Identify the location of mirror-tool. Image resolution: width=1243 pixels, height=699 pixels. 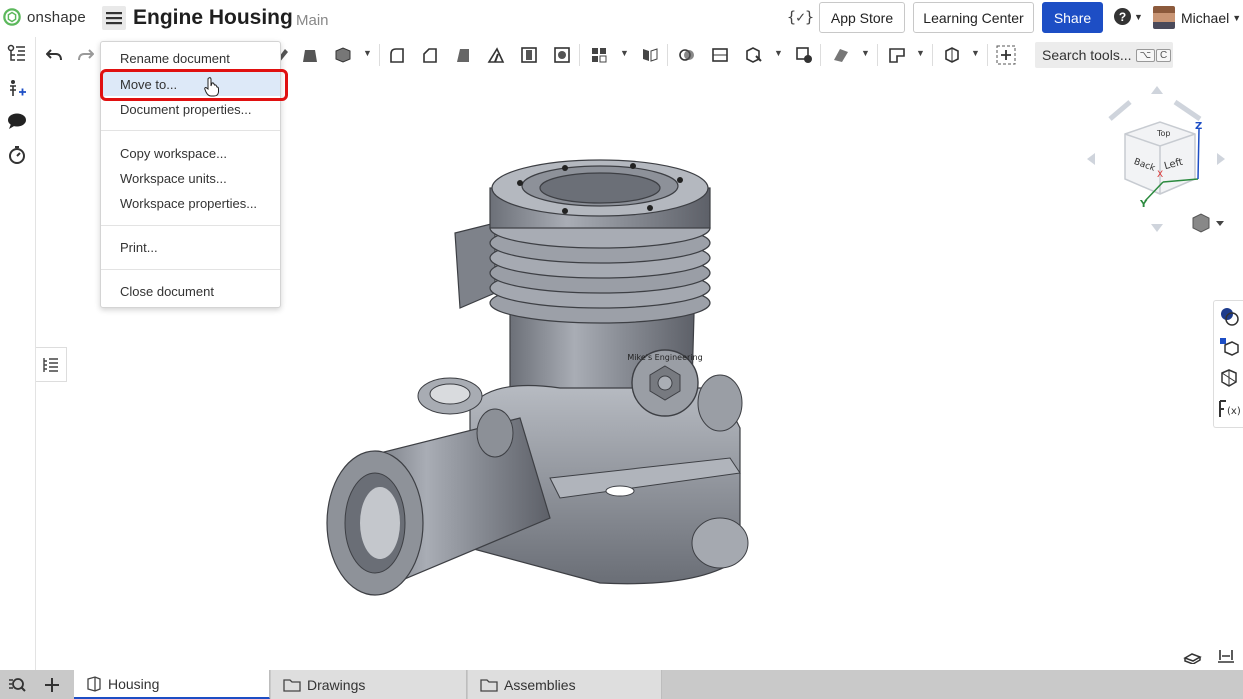
(650, 55).